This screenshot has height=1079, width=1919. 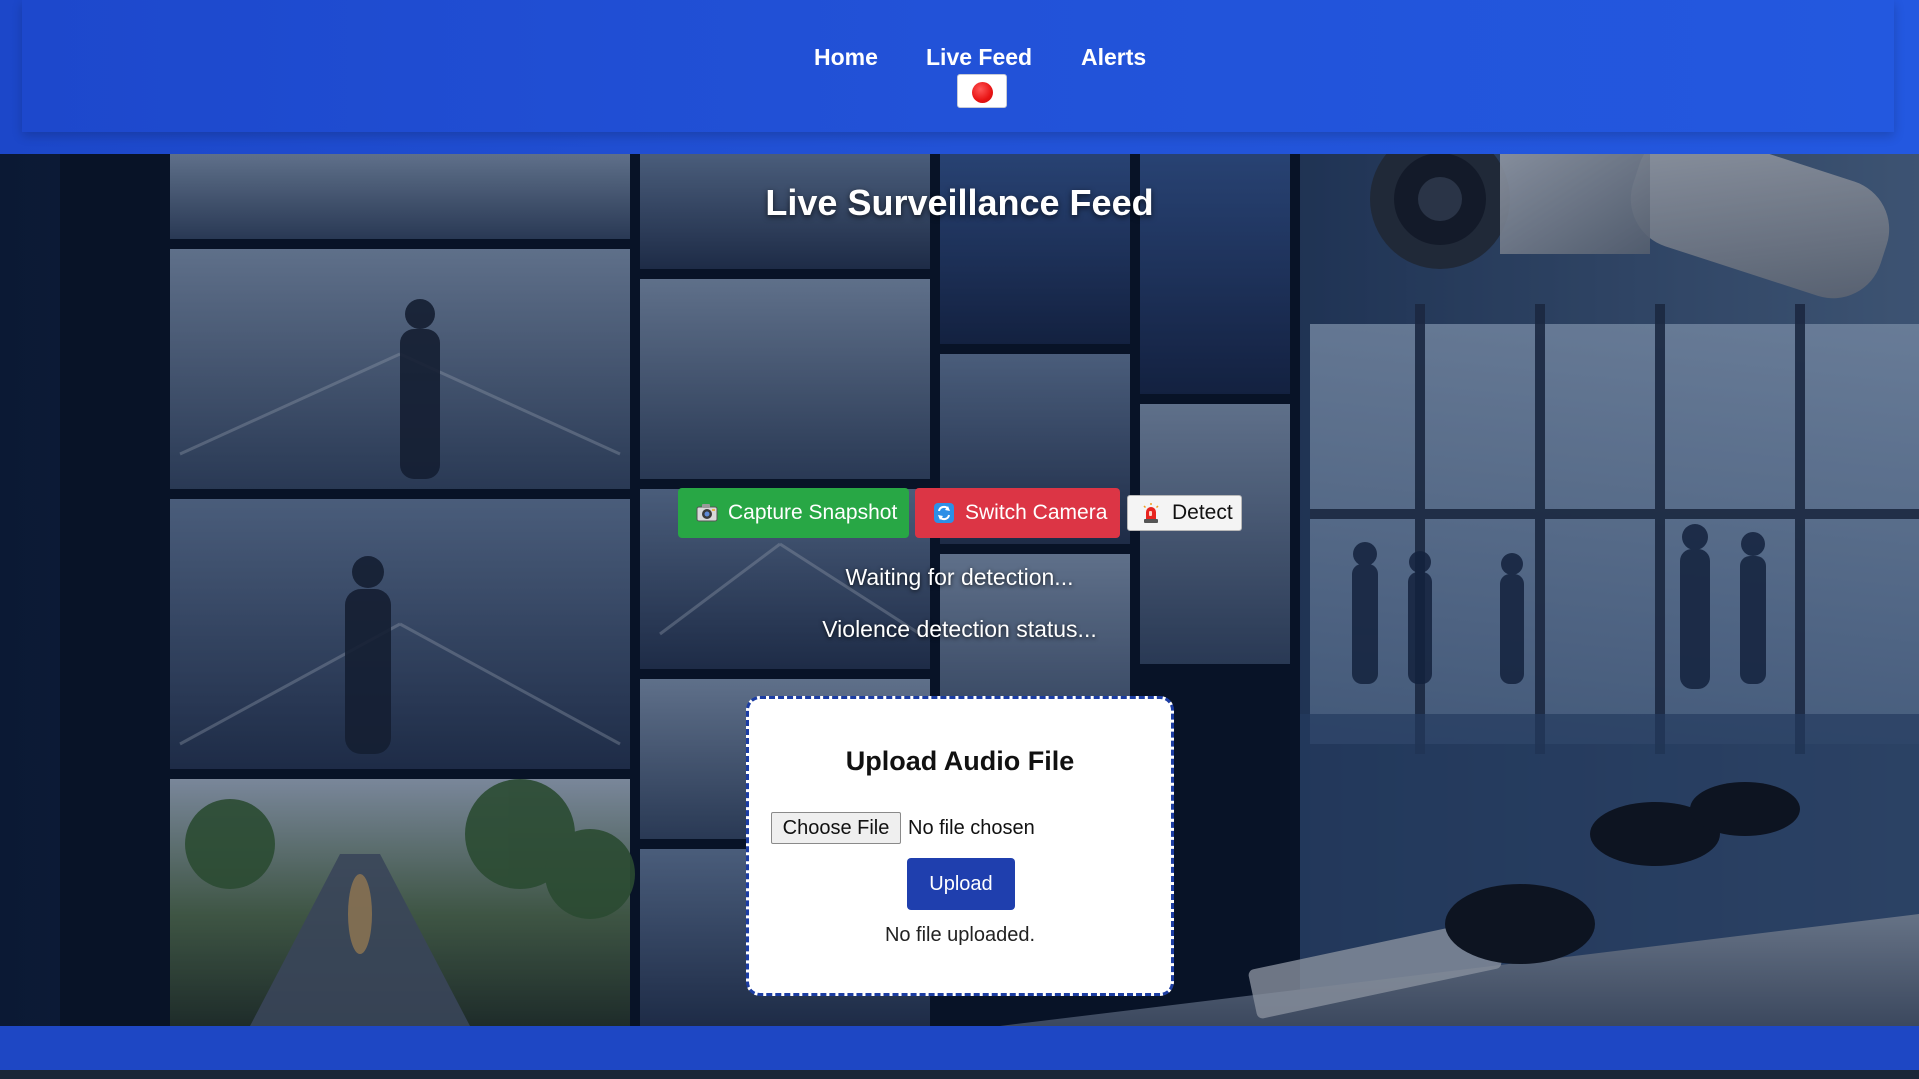 I want to click on file-chosen-status: No file chosen, so click(x=971, y=827).